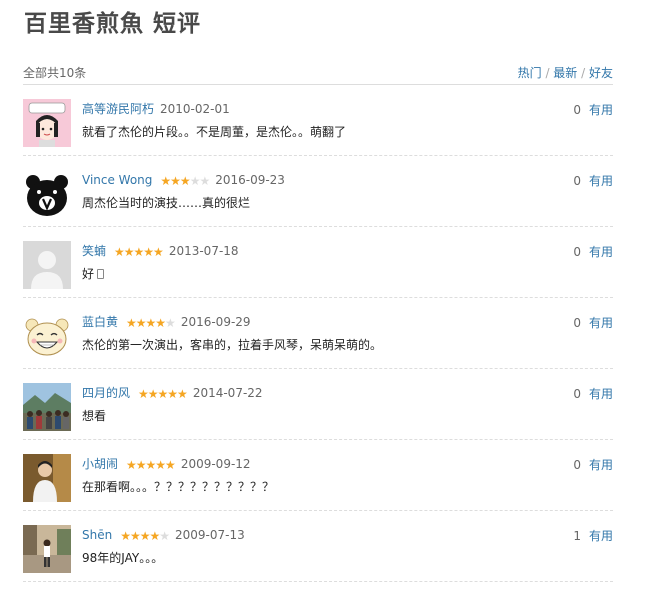  I want to click on mobile-phone-icon, so click(101, 274).